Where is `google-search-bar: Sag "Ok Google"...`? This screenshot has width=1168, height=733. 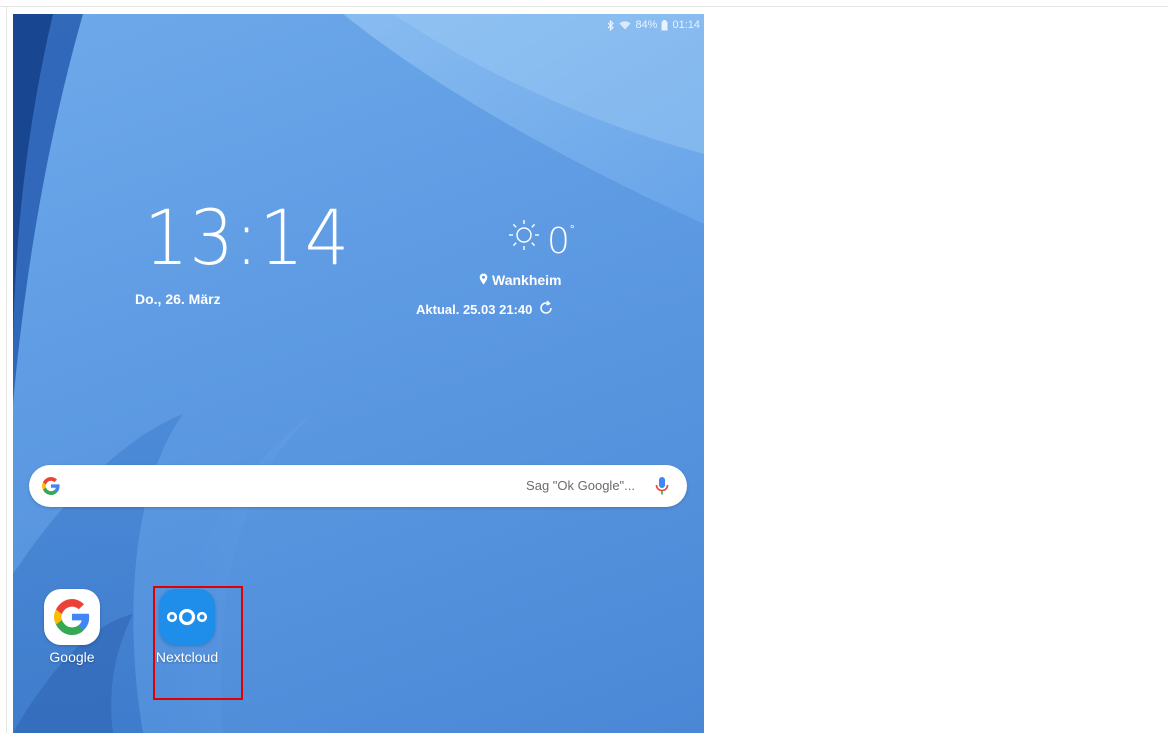
google-search-bar: Sag "Ok Google"... is located at coordinates (358, 486).